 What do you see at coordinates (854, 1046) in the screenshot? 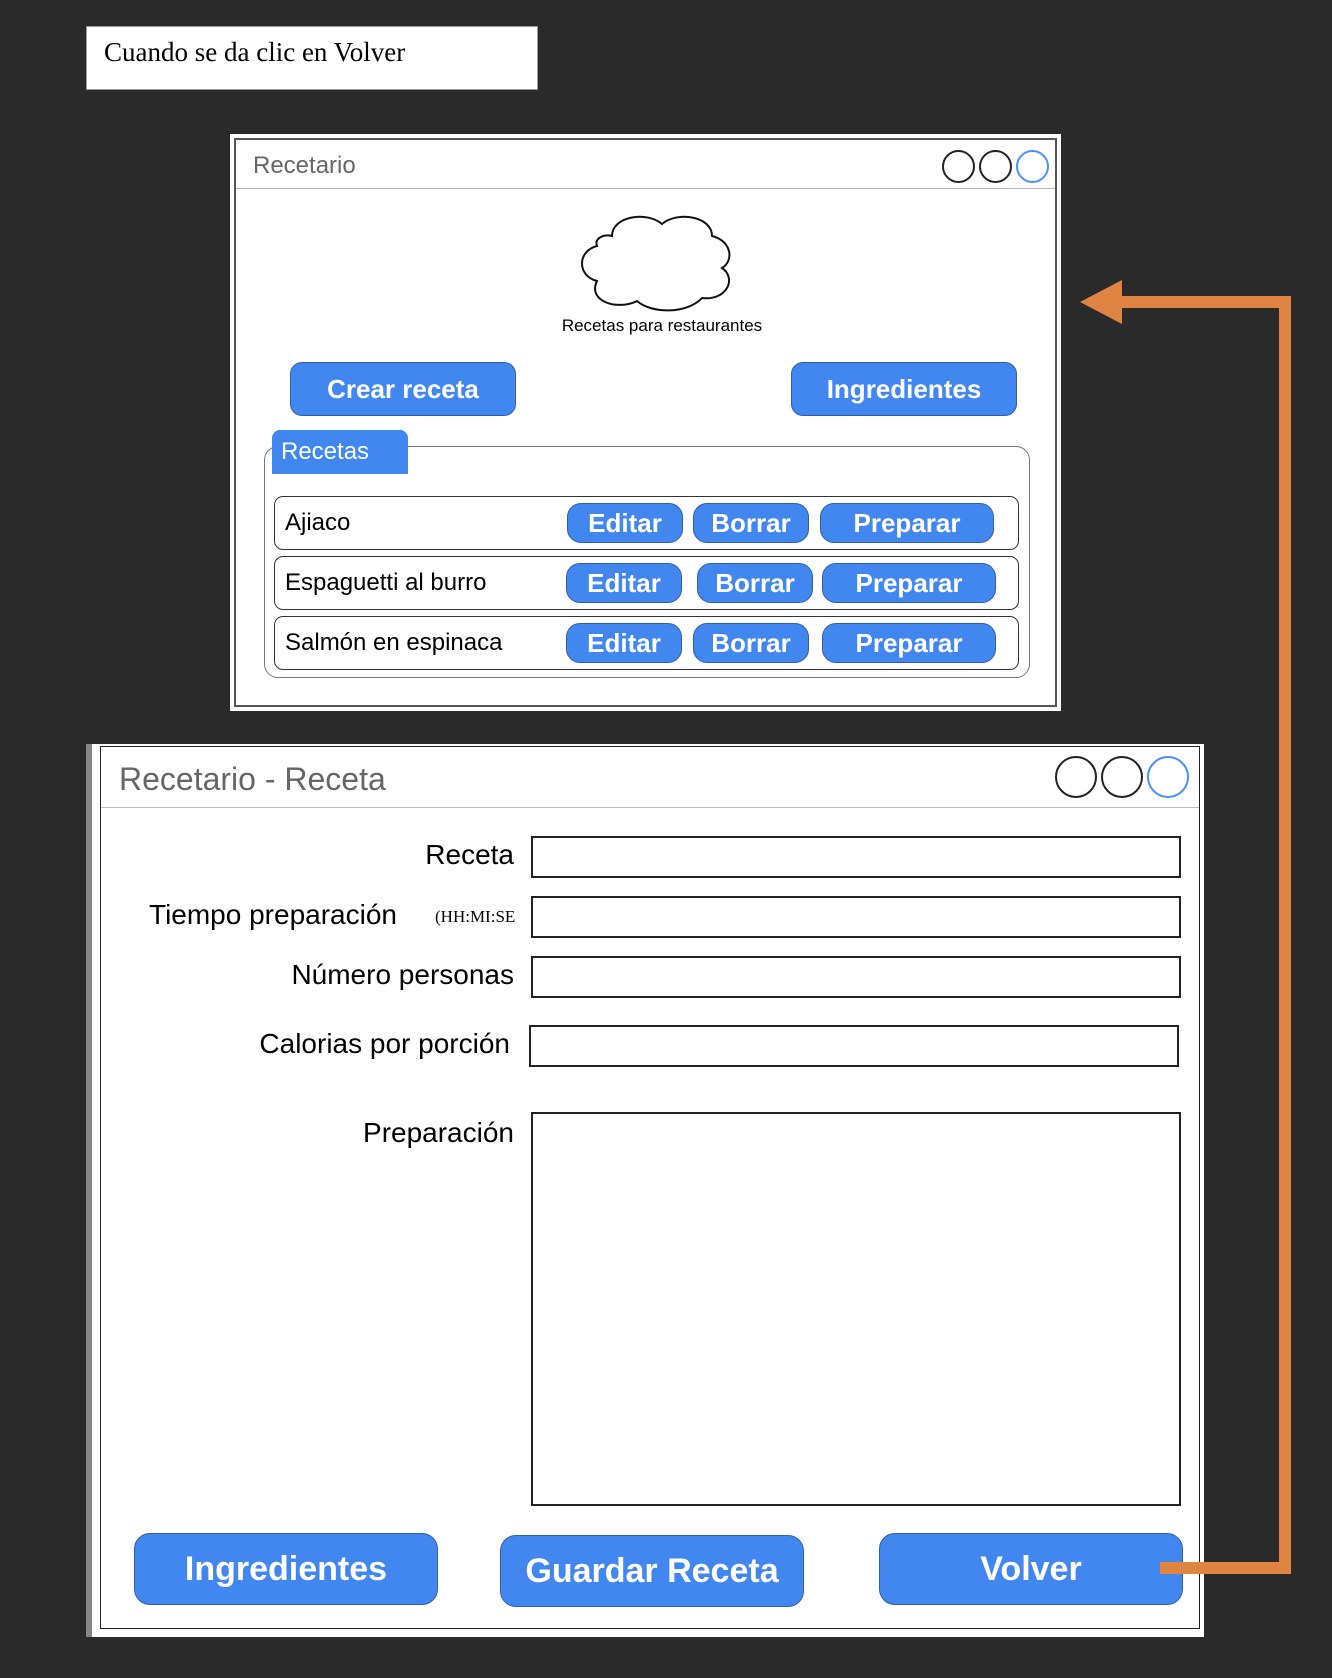
I see `calories-field` at bounding box center [854, 1046].